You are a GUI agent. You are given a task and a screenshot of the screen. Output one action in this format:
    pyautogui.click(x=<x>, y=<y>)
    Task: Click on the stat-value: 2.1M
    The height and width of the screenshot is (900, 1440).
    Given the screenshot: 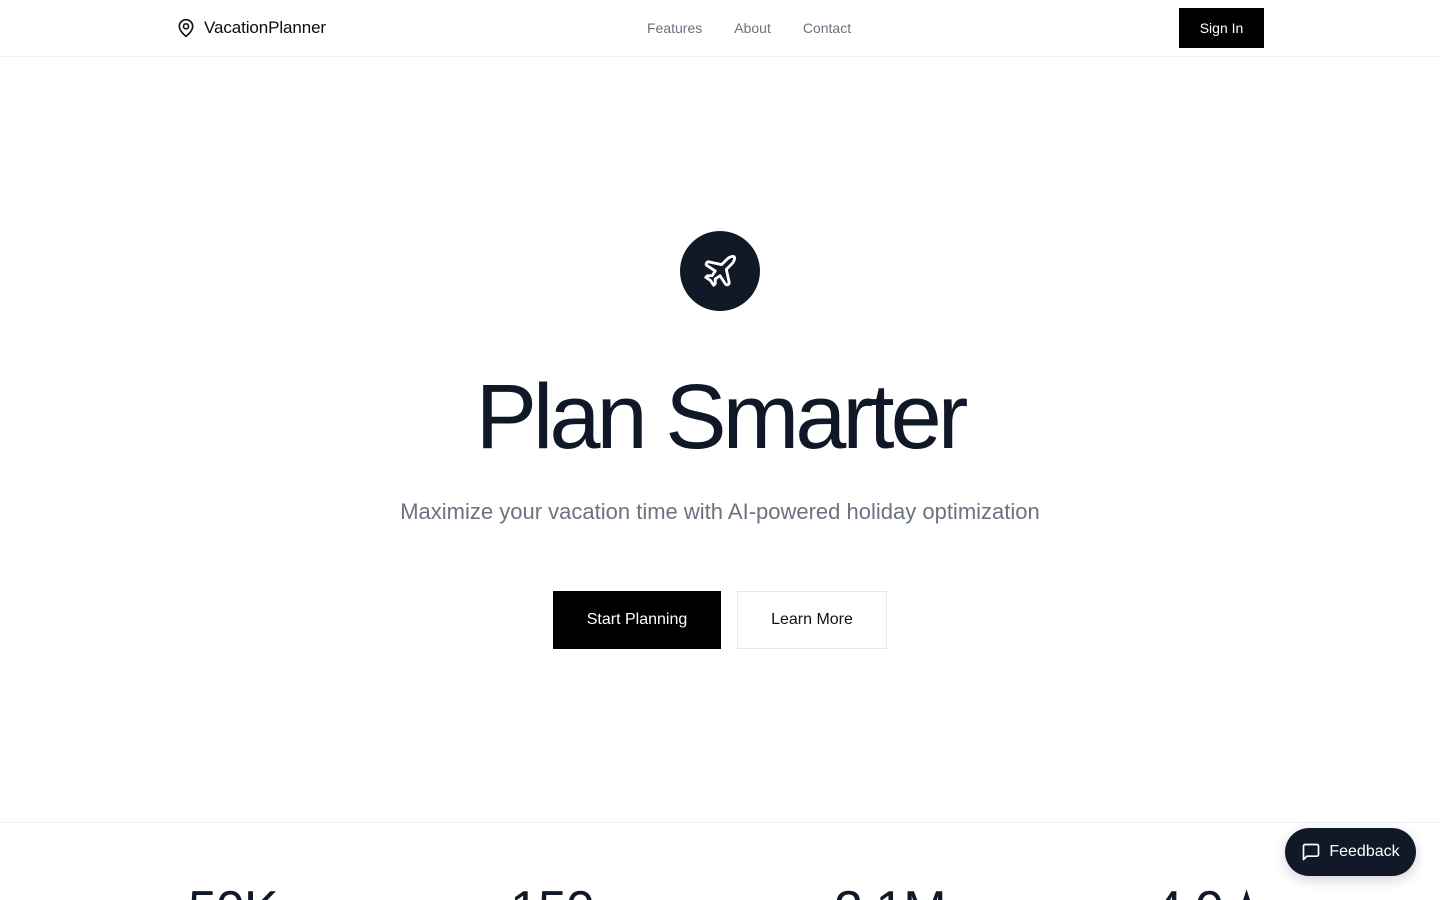 What is the action you would take?
    pyautogui.click(x=890, y=890)
    